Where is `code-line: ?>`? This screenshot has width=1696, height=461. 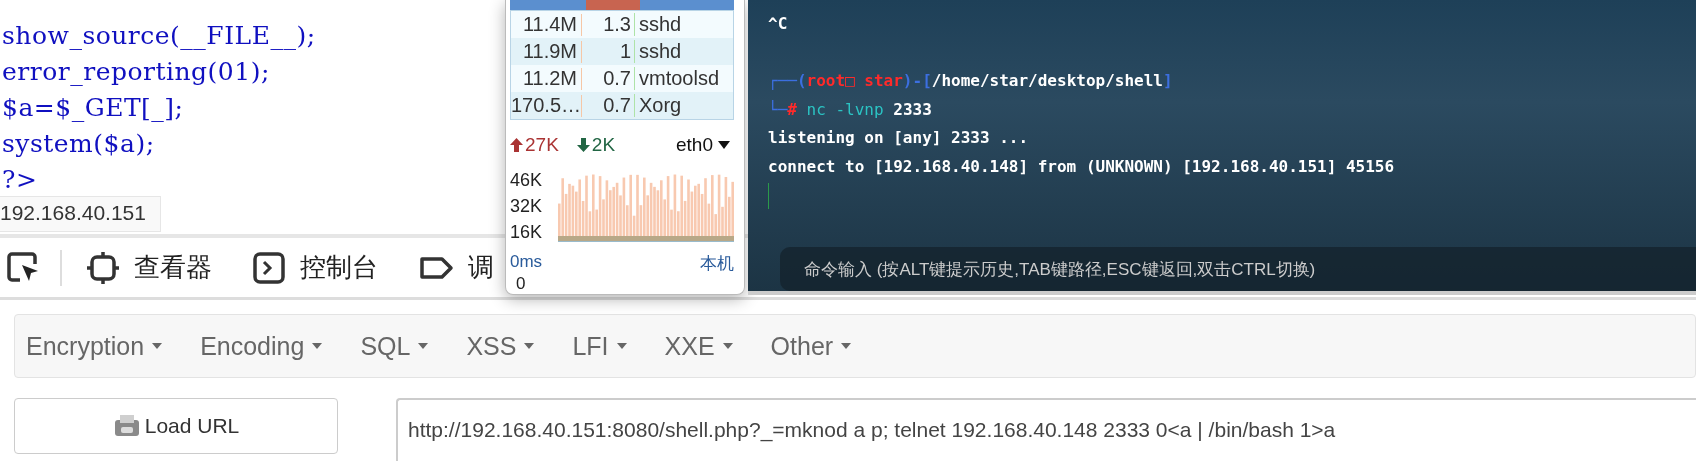
code-line: ?> is located at coordinates (20, 179).